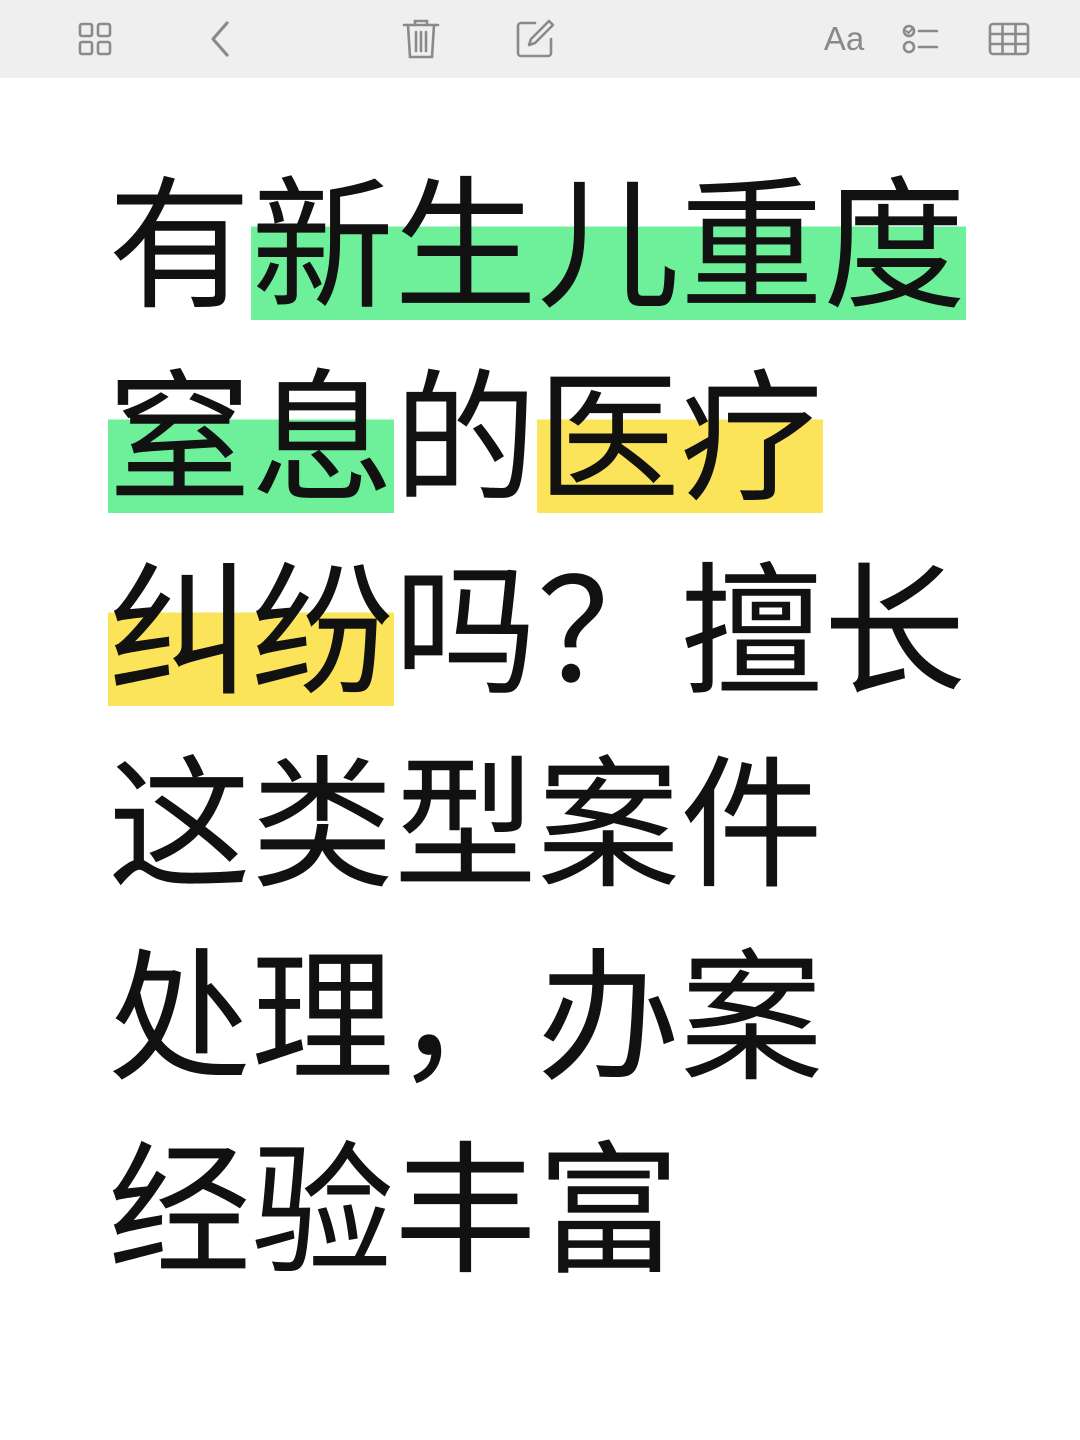 The width and height of the screenshot is (1080, 1440). I want to click on note-line: 纠纷吗？擅长, so click(548, 632).